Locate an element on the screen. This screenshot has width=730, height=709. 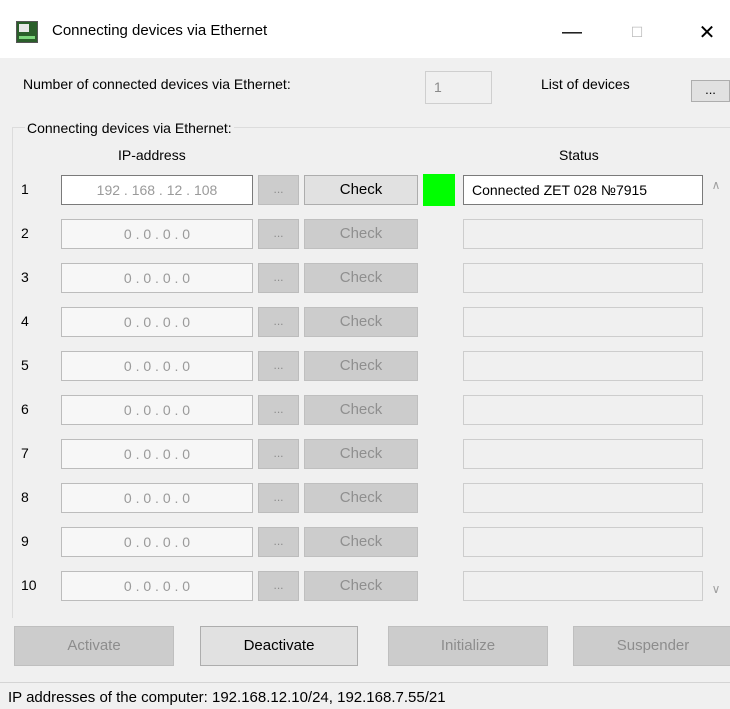
row-number: 1 is located at coordinates (25, 189).